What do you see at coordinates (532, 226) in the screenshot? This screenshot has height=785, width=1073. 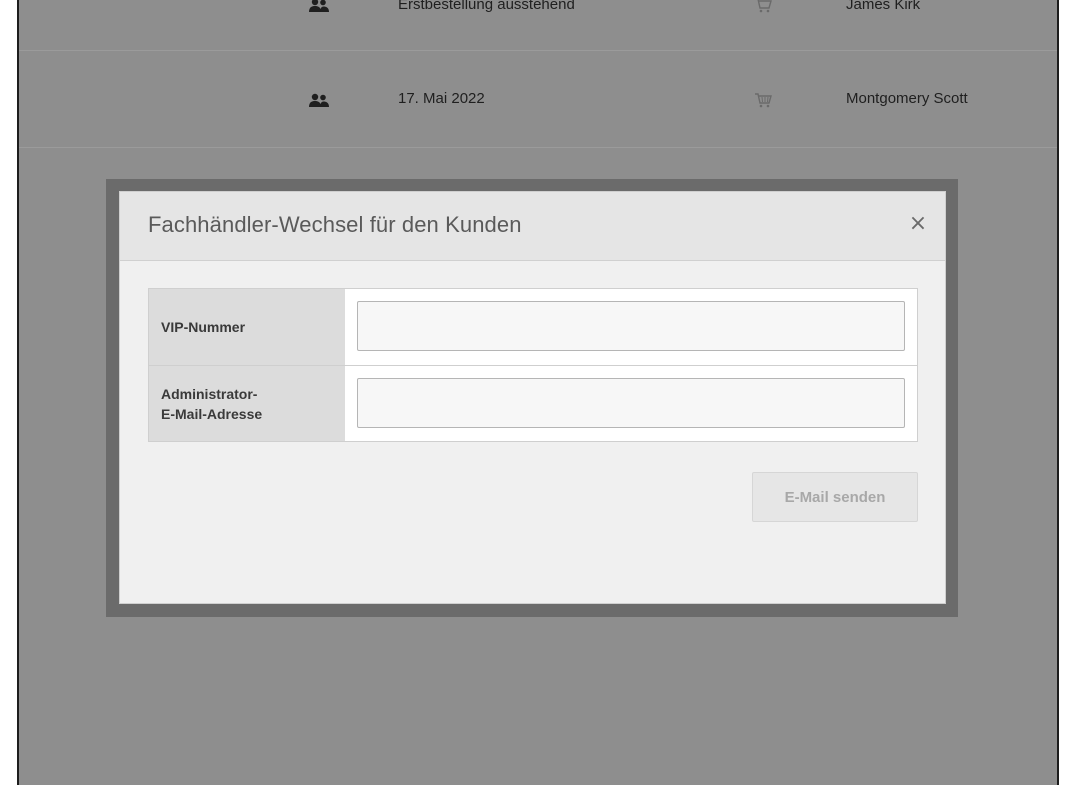 I see `modal-header: Fachhändler-Wechsel für den Kunden ×` at bounding box center [532, 226].